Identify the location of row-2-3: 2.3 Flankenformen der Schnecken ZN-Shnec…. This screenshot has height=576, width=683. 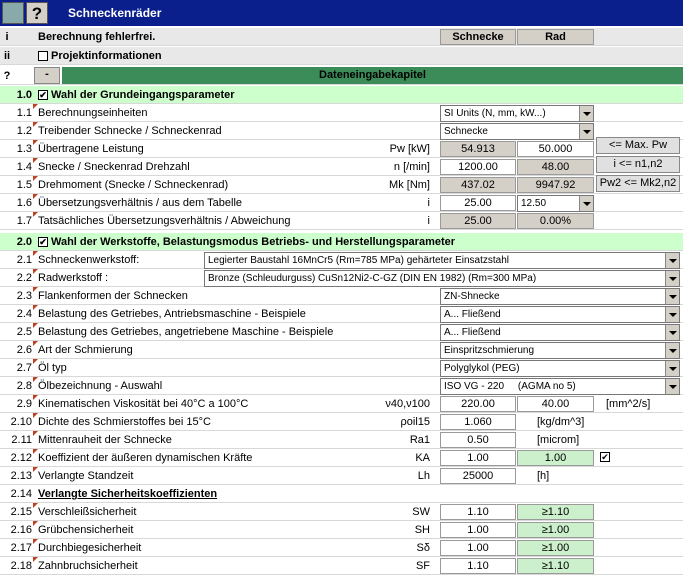
(341, 296).